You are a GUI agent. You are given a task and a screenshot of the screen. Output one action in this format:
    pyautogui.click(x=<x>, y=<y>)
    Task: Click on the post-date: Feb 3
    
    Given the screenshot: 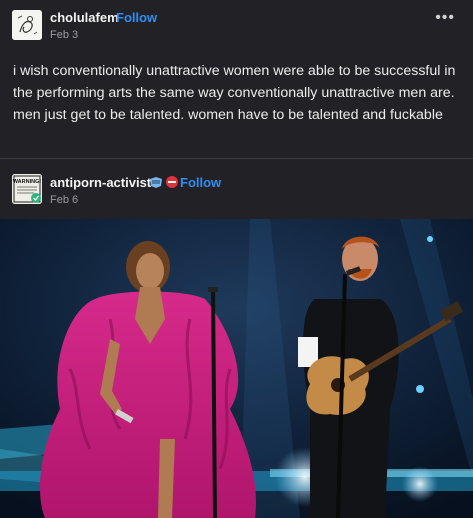 What is the action you would take?
    pyautogui.click(x=64, y=35)
    